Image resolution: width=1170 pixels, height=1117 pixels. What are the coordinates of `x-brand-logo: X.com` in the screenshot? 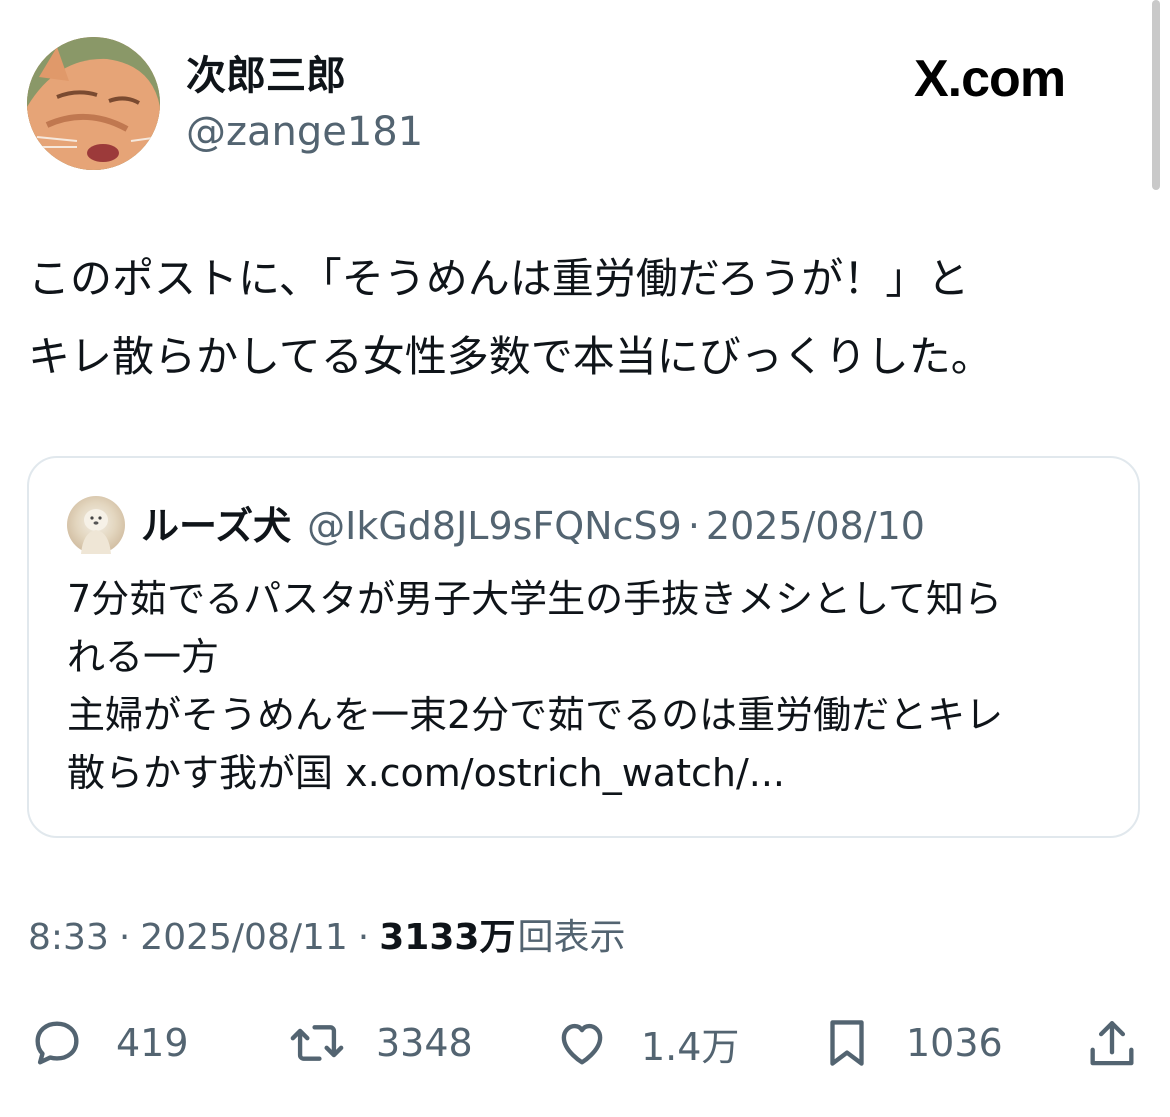 It's located at (990, 79).